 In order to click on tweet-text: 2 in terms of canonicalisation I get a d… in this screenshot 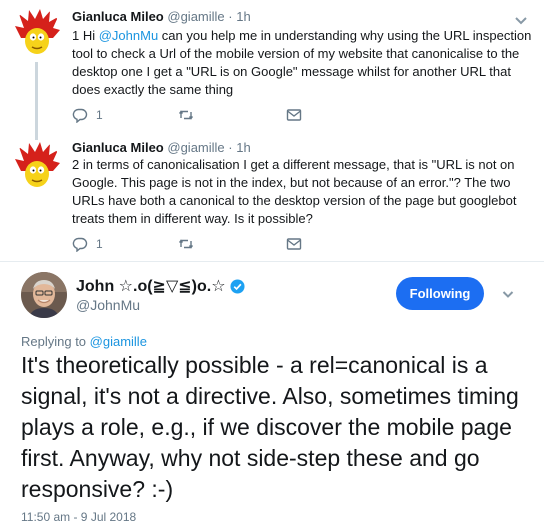, I will do `click(294, 191)`.